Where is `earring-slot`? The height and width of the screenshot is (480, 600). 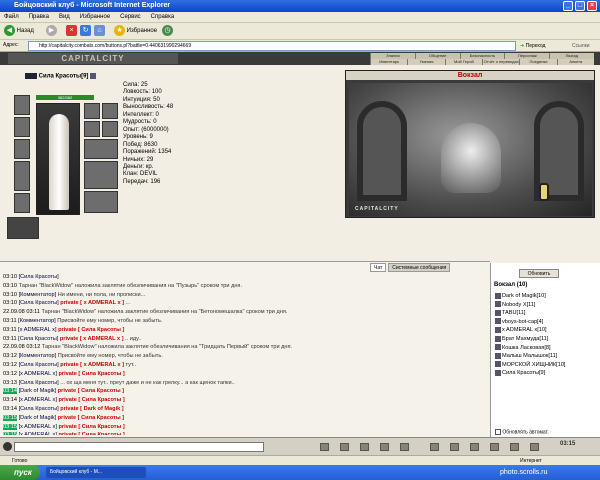
earring-slot is located at coordinates (92, 111).